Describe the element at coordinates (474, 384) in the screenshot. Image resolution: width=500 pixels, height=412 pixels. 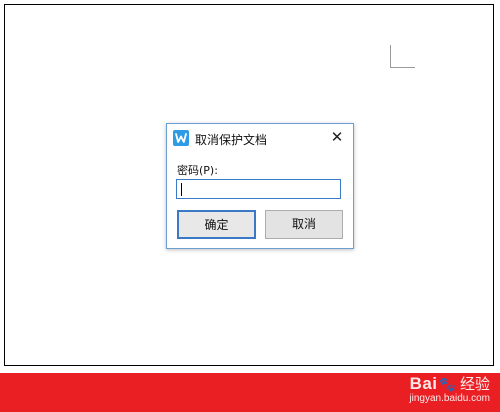
I see `watermark-jingyan-text: 经验` at that location.